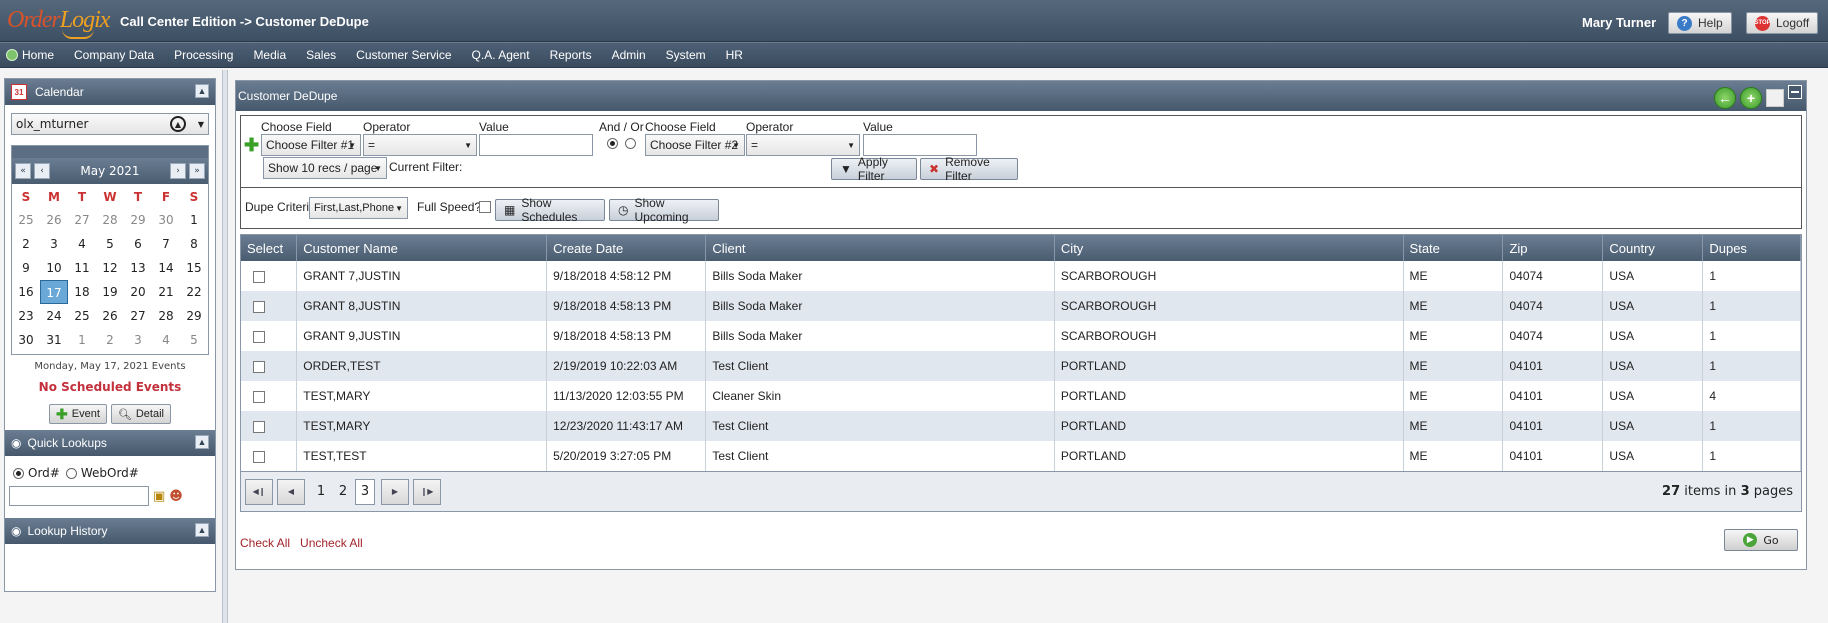 Image resolution: width=1828 pixels, height=623 pixels. Describe the element at coordinates (311, 145) in the screenshot. I see `filter1-field-select: Choose Filter #1 ▼` at that location.